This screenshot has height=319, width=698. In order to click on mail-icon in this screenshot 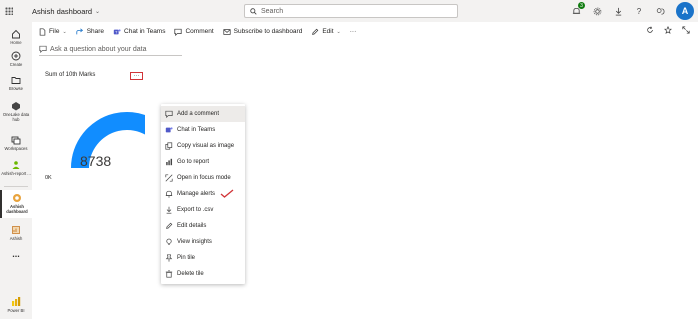, I will do `click(227, 31)`.